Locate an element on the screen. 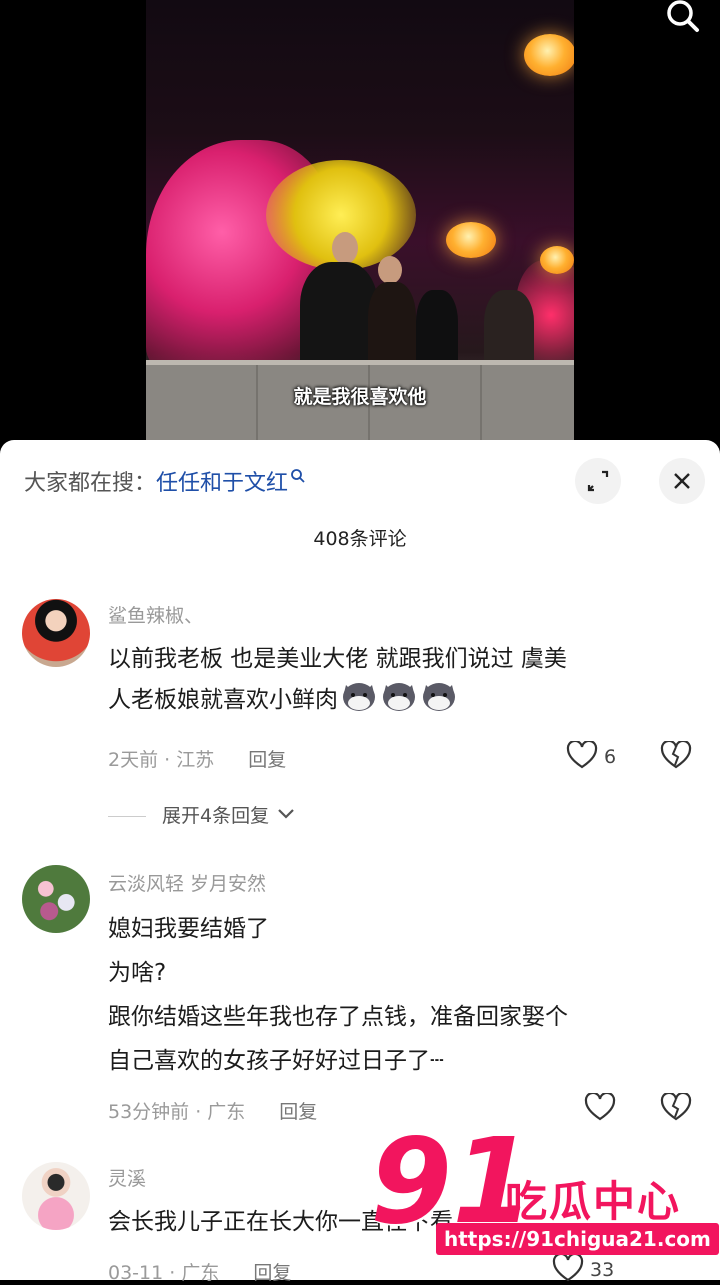 This screenshot has height=1285, width=720. comment-text: 以前我老板 也是美业大佬 就跟我们说过 虞美 人老板娘就喜欢小鲜肉 is located at coordinates (403, 679).